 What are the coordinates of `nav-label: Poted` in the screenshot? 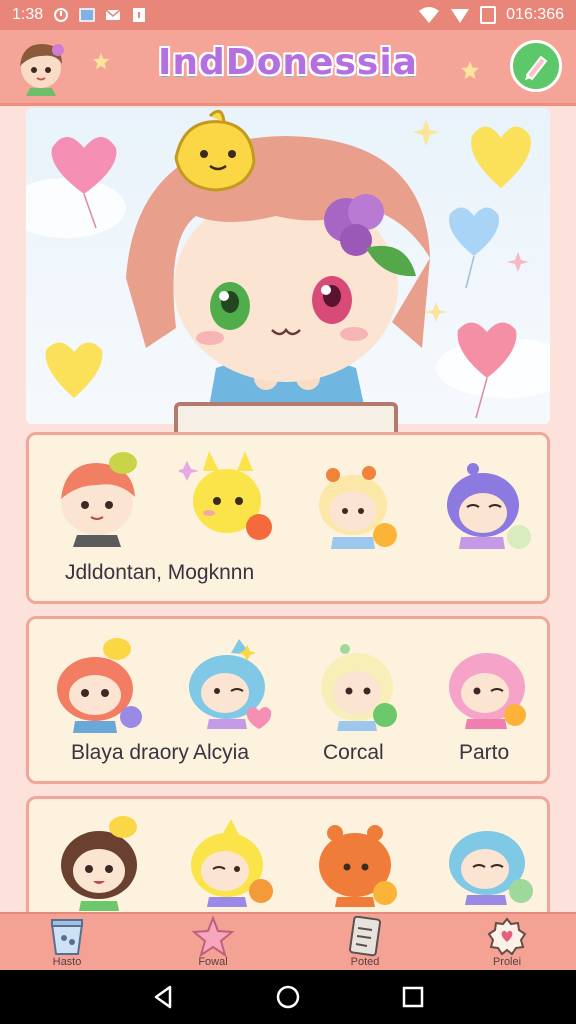 It's located at (365, 962).